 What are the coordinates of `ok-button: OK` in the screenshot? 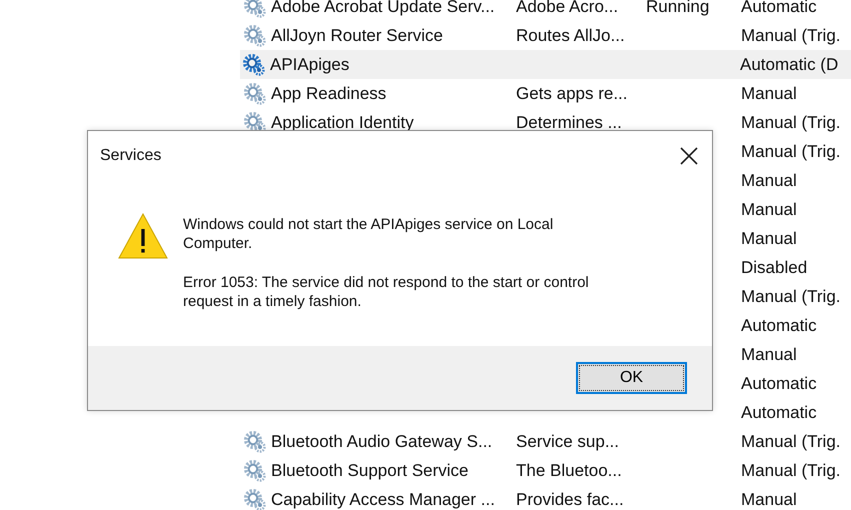 It's located at (631, 378).